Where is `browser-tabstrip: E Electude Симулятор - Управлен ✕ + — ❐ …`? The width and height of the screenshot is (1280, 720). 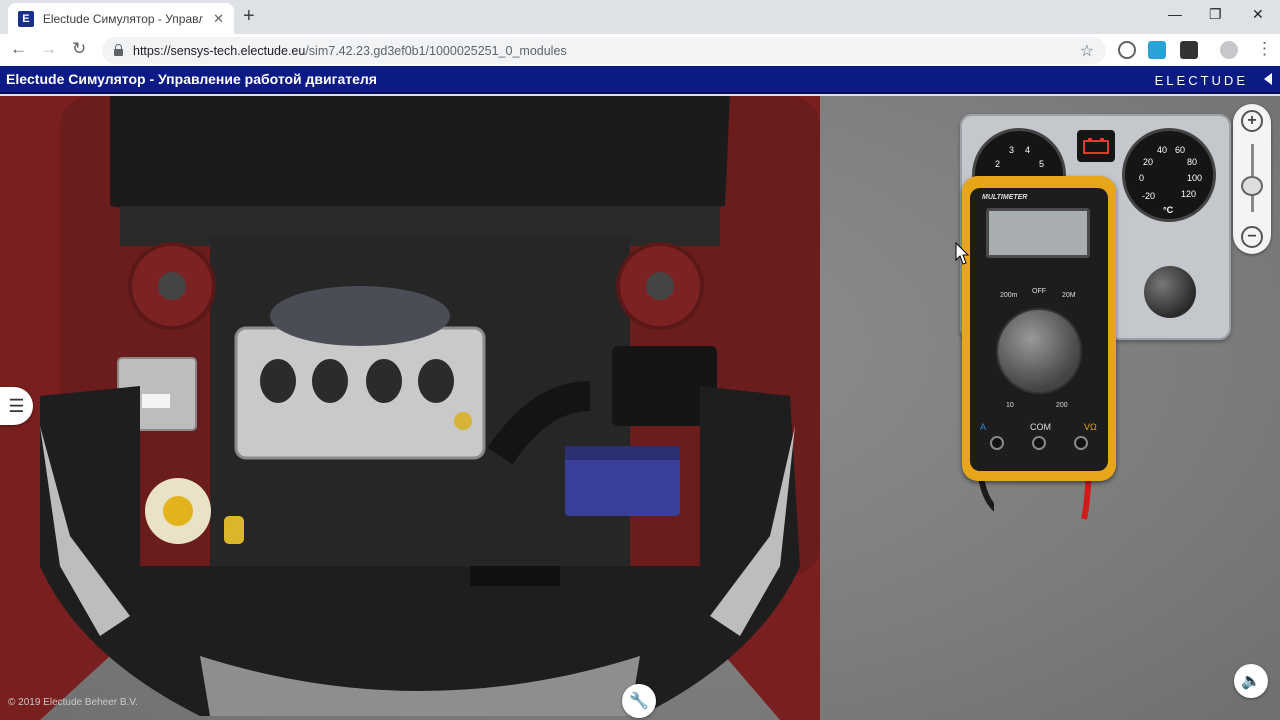
browser-tabstrip: E Electude Симулятор - Управлен ✕ + — ❐ … is located at coordinates (640, 17).